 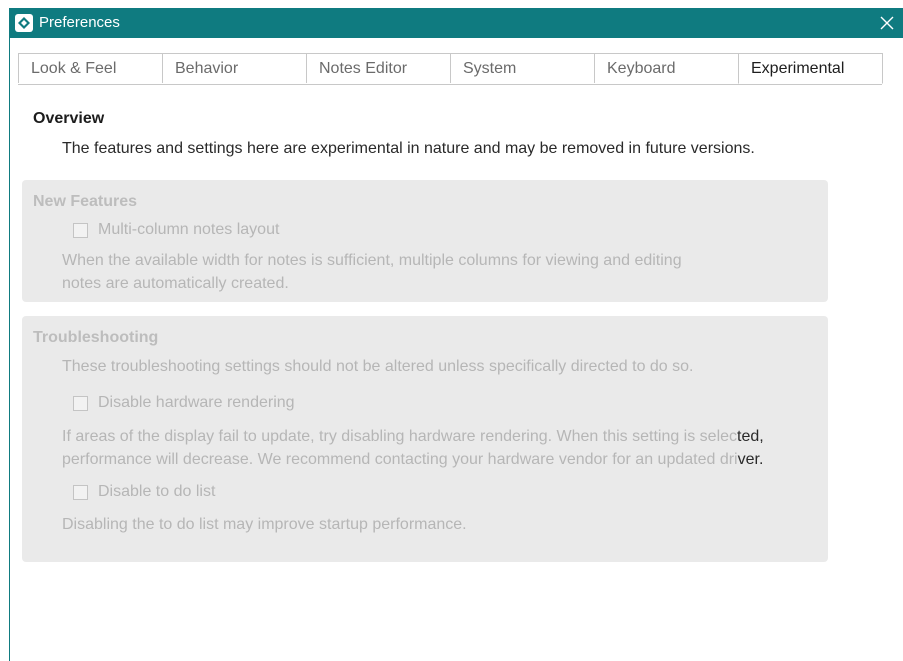 What do you see at coordinates (80, 230) in the screenshot?
I see `multi-column-checkbox` at bounding box center [80, 230].